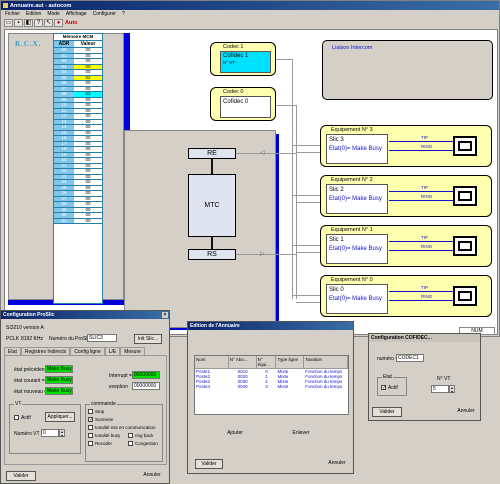  I want to click on menu-item-2: Mode, so click(53, 14).